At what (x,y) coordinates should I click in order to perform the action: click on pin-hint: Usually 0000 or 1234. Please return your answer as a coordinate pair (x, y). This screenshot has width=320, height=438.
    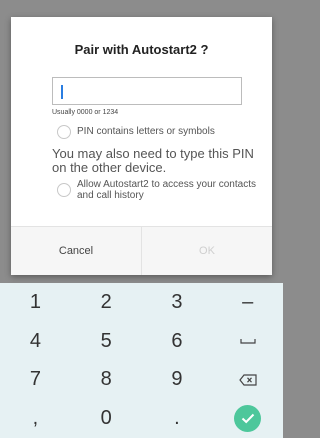
    Looking at the image, I should click on (85, 112).